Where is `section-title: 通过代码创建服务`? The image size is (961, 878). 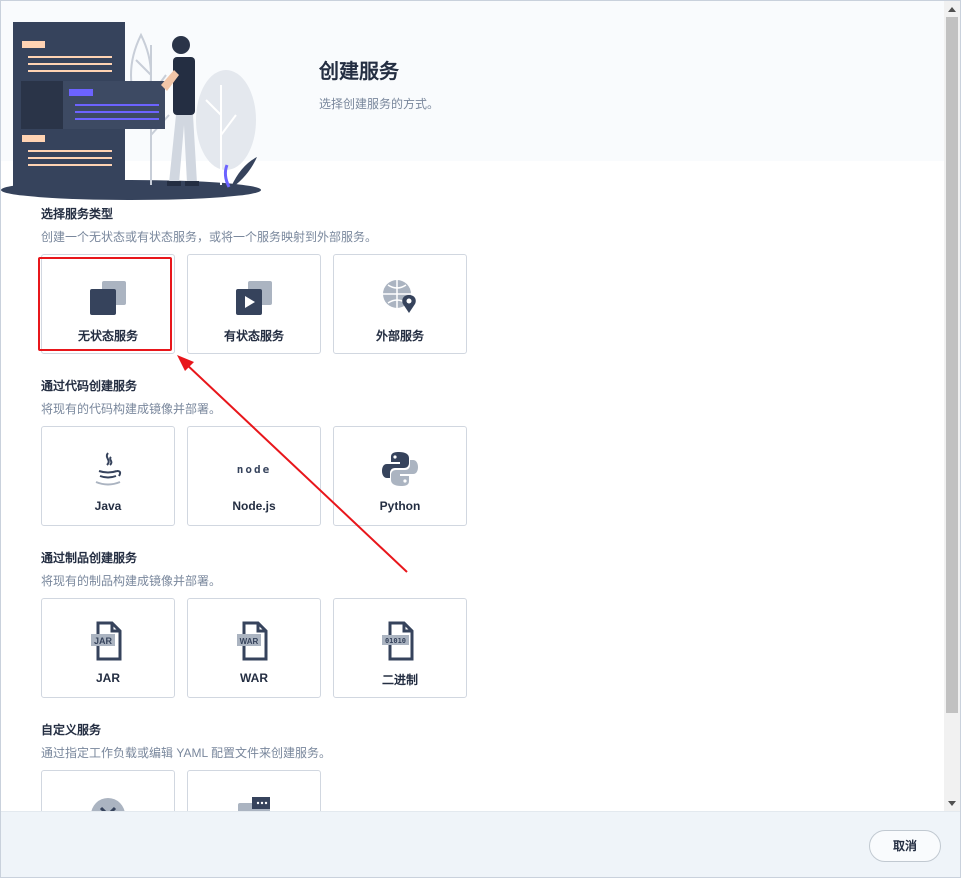
section-title: 通过代码创建服务 is located at coordinates (89, 386).